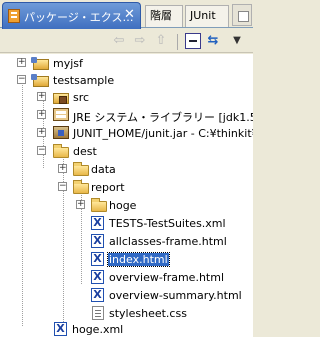  I want to click on tree-item-label: JRE システム・ライブラリー [jdk1.5.0], so click(163, 117).